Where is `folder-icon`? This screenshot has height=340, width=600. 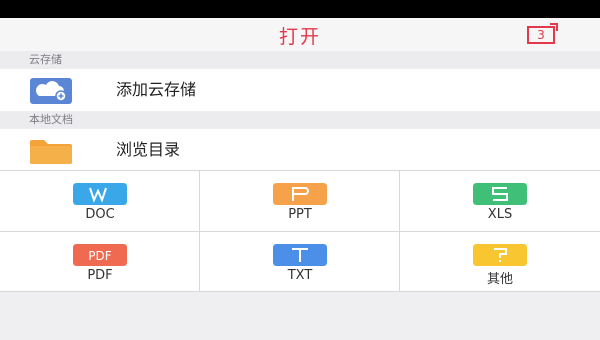 folder-icon is located at coordinates (51, 152).